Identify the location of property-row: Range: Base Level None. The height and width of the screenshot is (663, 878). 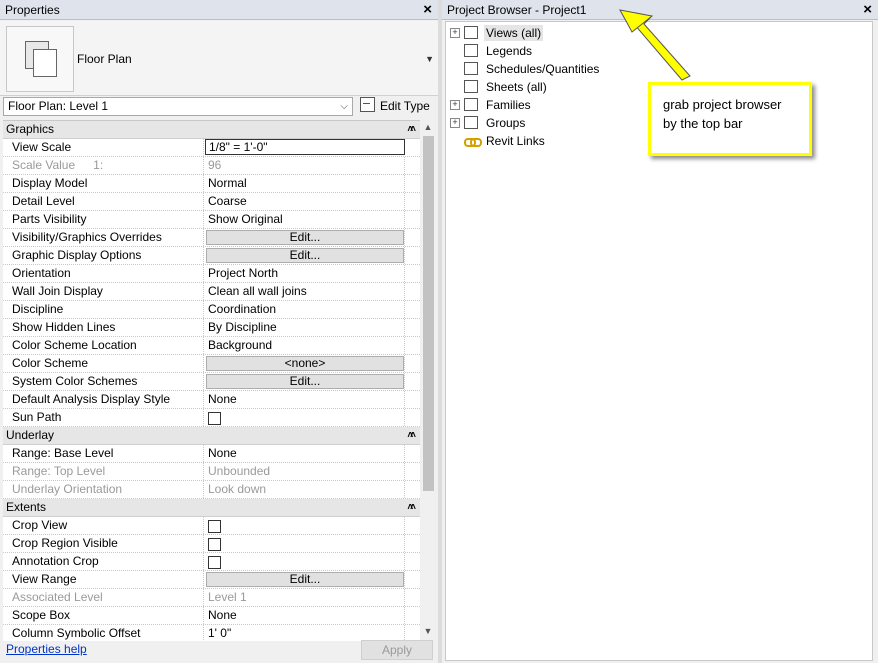
(211, 454).